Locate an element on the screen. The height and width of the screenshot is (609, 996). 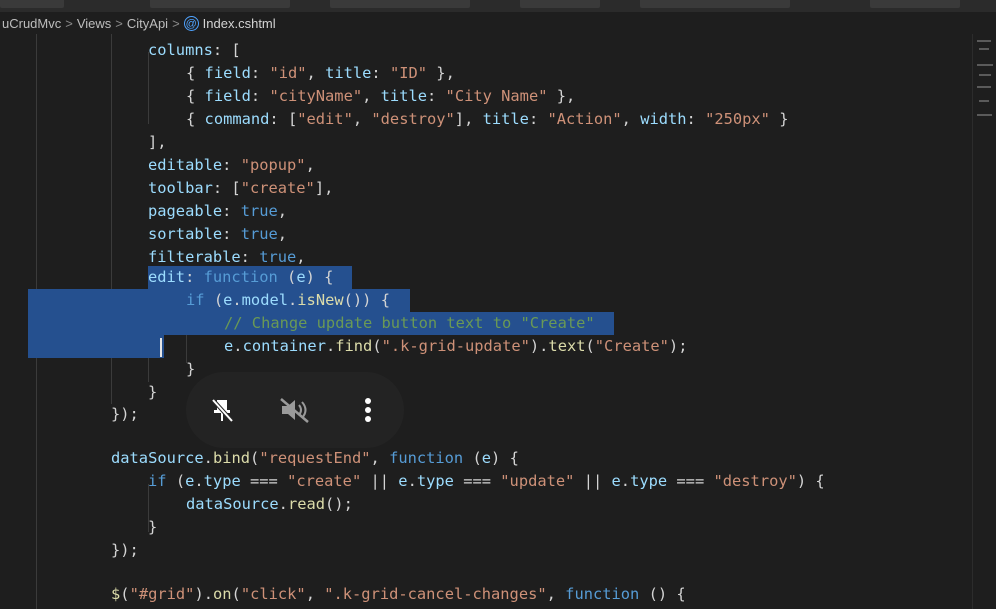
code-line: editable: "popup", is located at coordinates (231, 165).